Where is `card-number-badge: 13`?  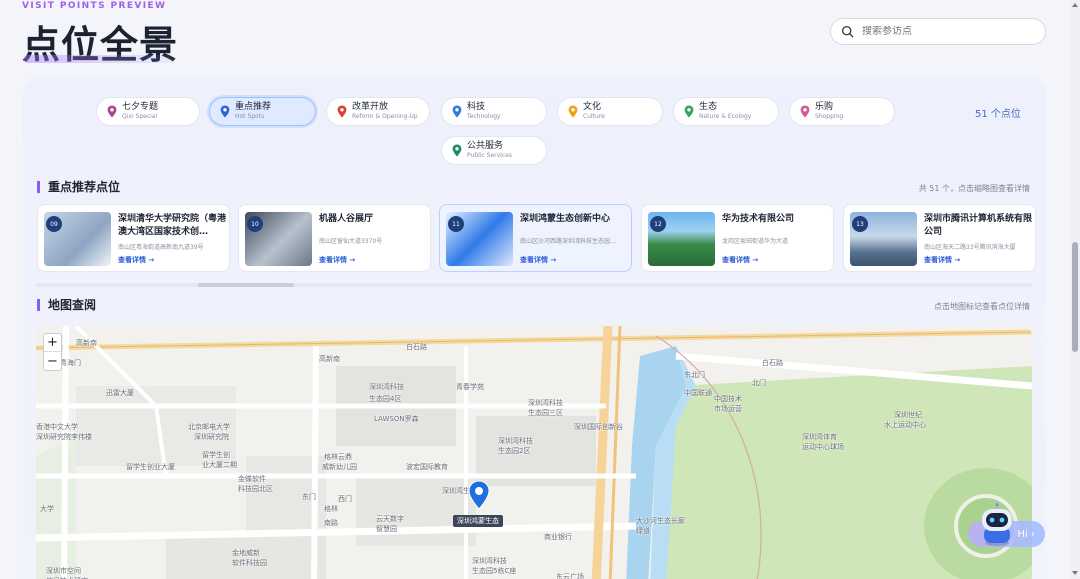 card-number-badge: 13 is located at coordinates (860, 224).